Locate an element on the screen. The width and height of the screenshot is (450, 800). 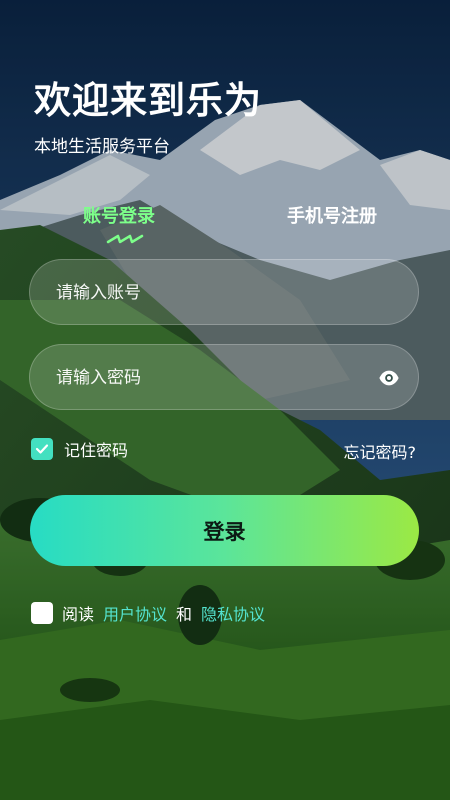
remember-password: 记住密码 is located at coordinates (79, 449).